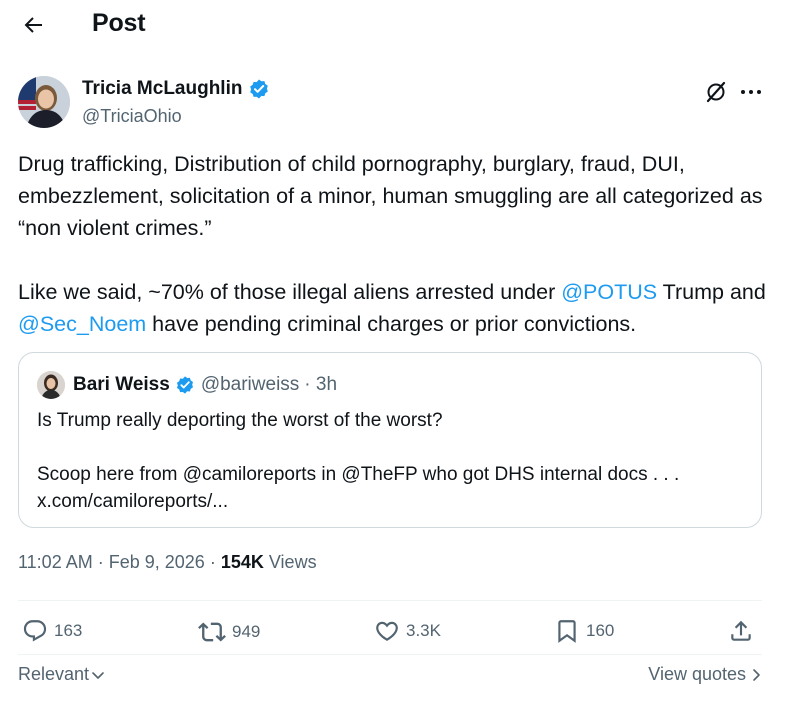  I want to click on mention-sec-noem-link: @Sec_Noem, so click(82, 324).